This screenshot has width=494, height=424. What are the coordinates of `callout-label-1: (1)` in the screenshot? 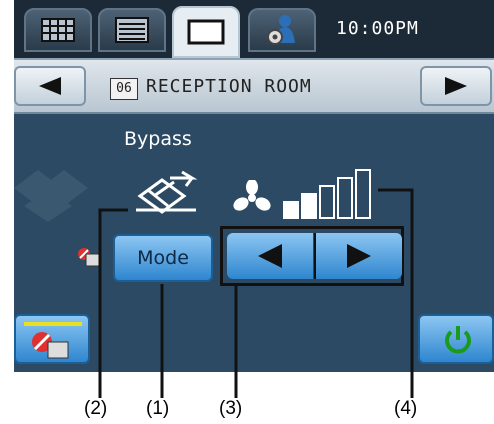 It's located at (158, 408).